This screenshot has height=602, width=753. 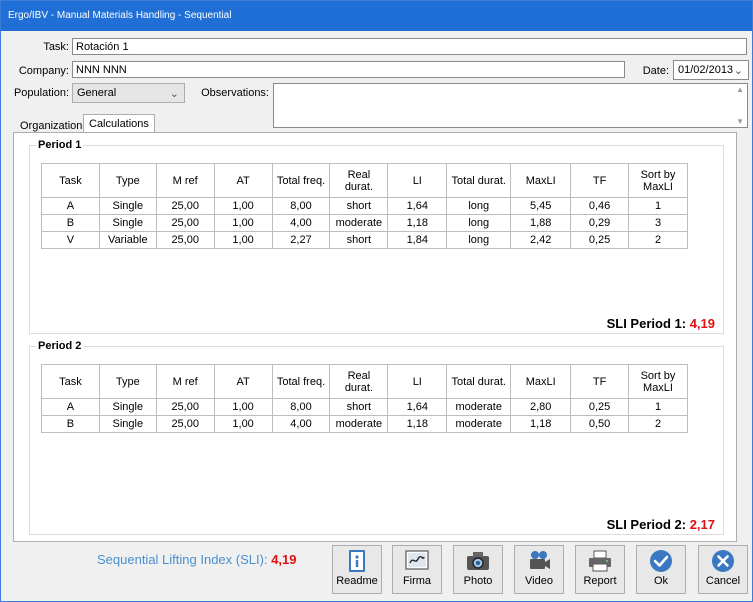 I want to click on firma-button-label: Firma, so click(x=417, y=581).